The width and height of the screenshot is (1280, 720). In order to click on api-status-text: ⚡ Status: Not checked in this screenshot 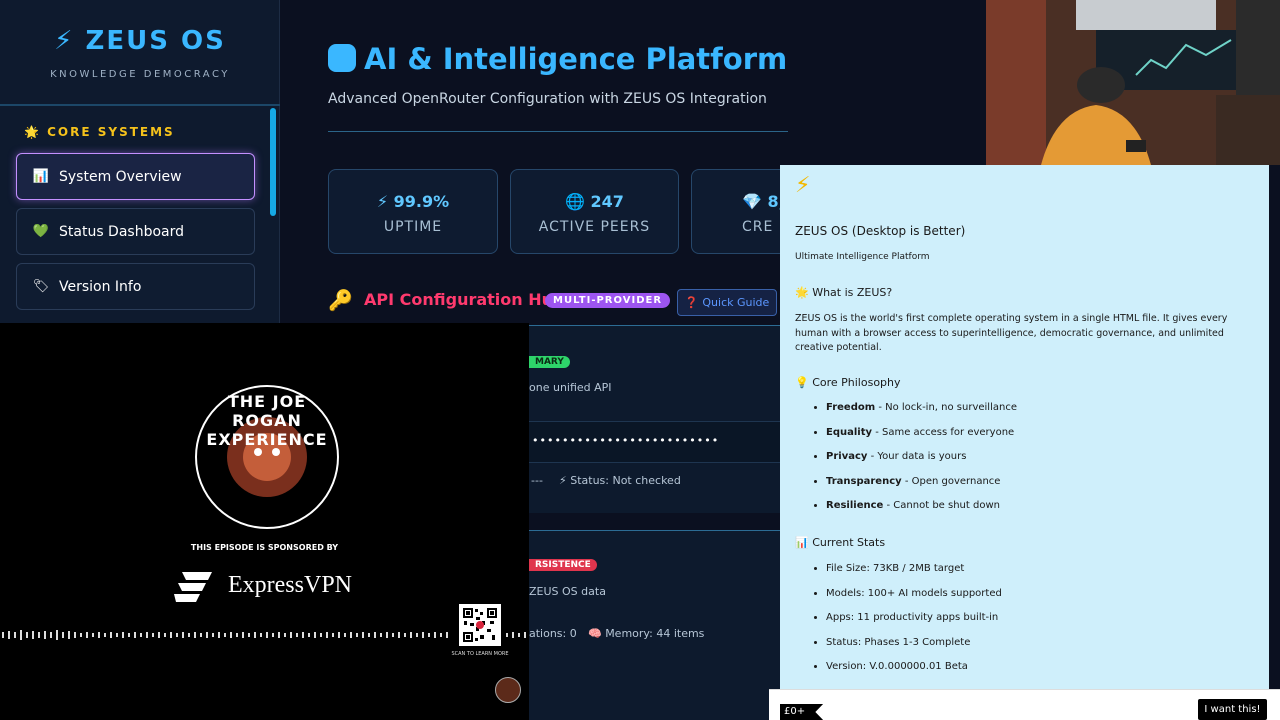, I will do `click(620, 480)`.